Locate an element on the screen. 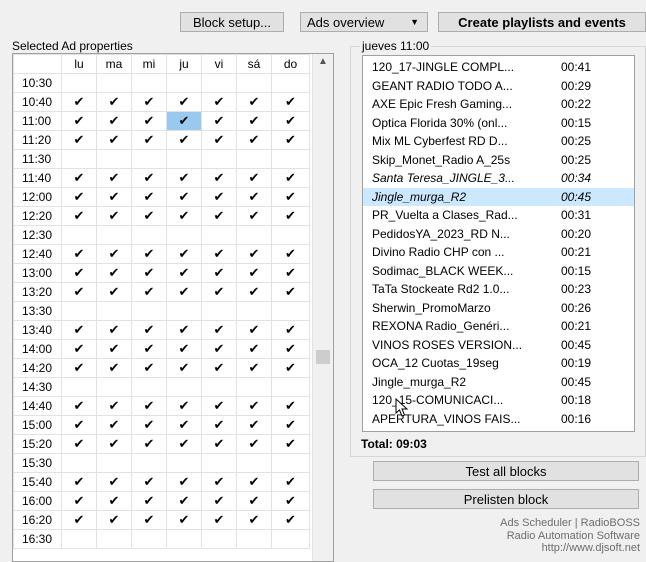 The image size is (646, 562). list-item: Divino Radio CHP con ... 00:21 is located at coordinates (498, 252).